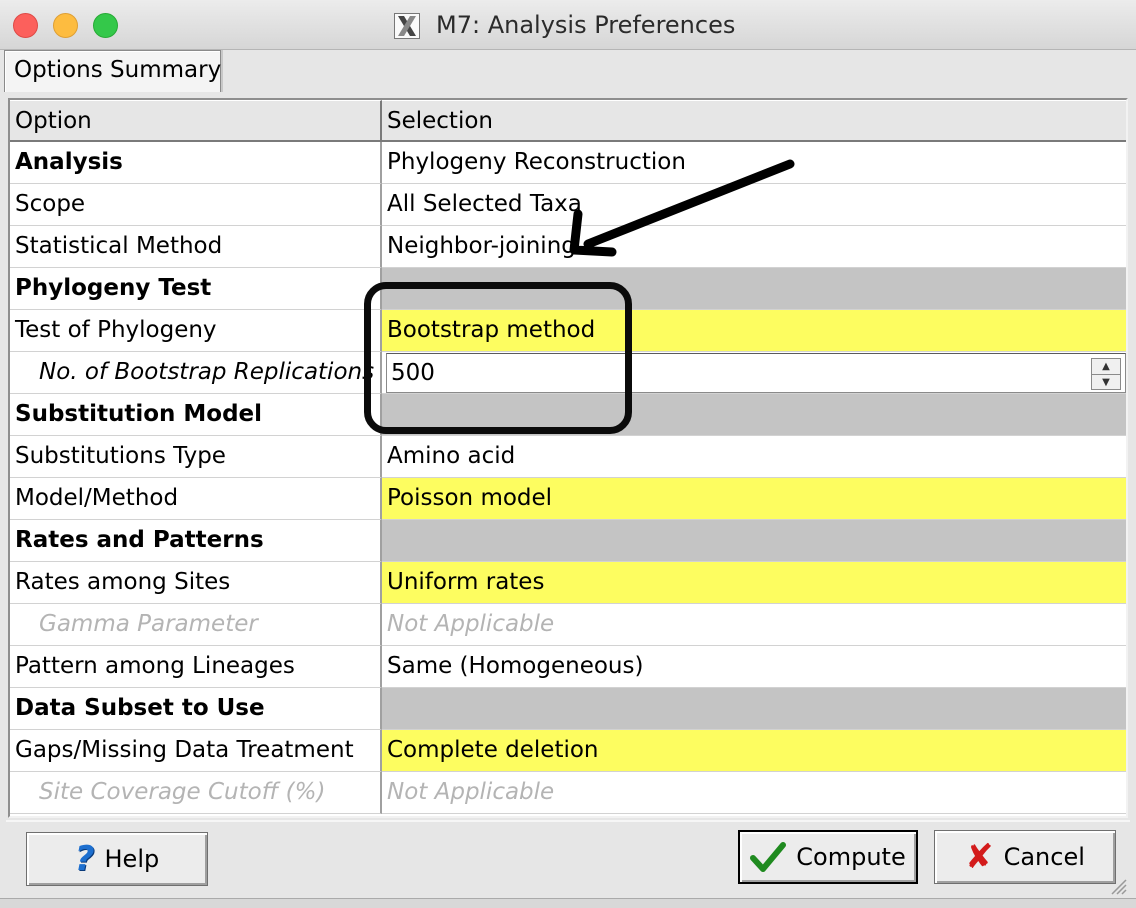  Describe the element at coordinates (196, 541) in the screenshot. I see `option-cell: Rates and Patterns` at that location.